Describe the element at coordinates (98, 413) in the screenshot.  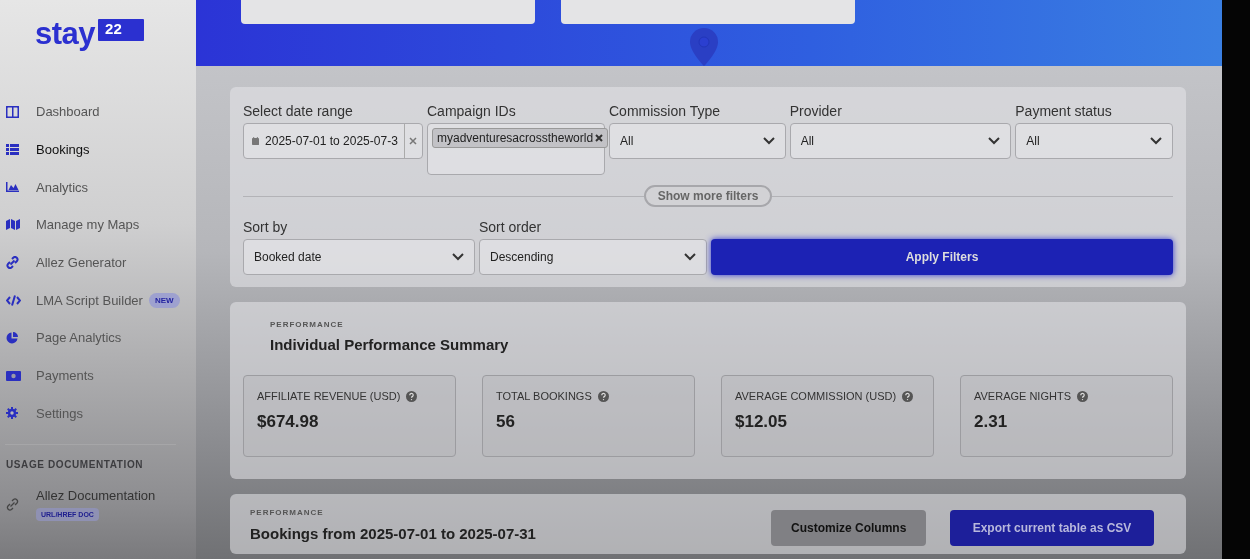
I see `sidebar-item: Settings` at that location.